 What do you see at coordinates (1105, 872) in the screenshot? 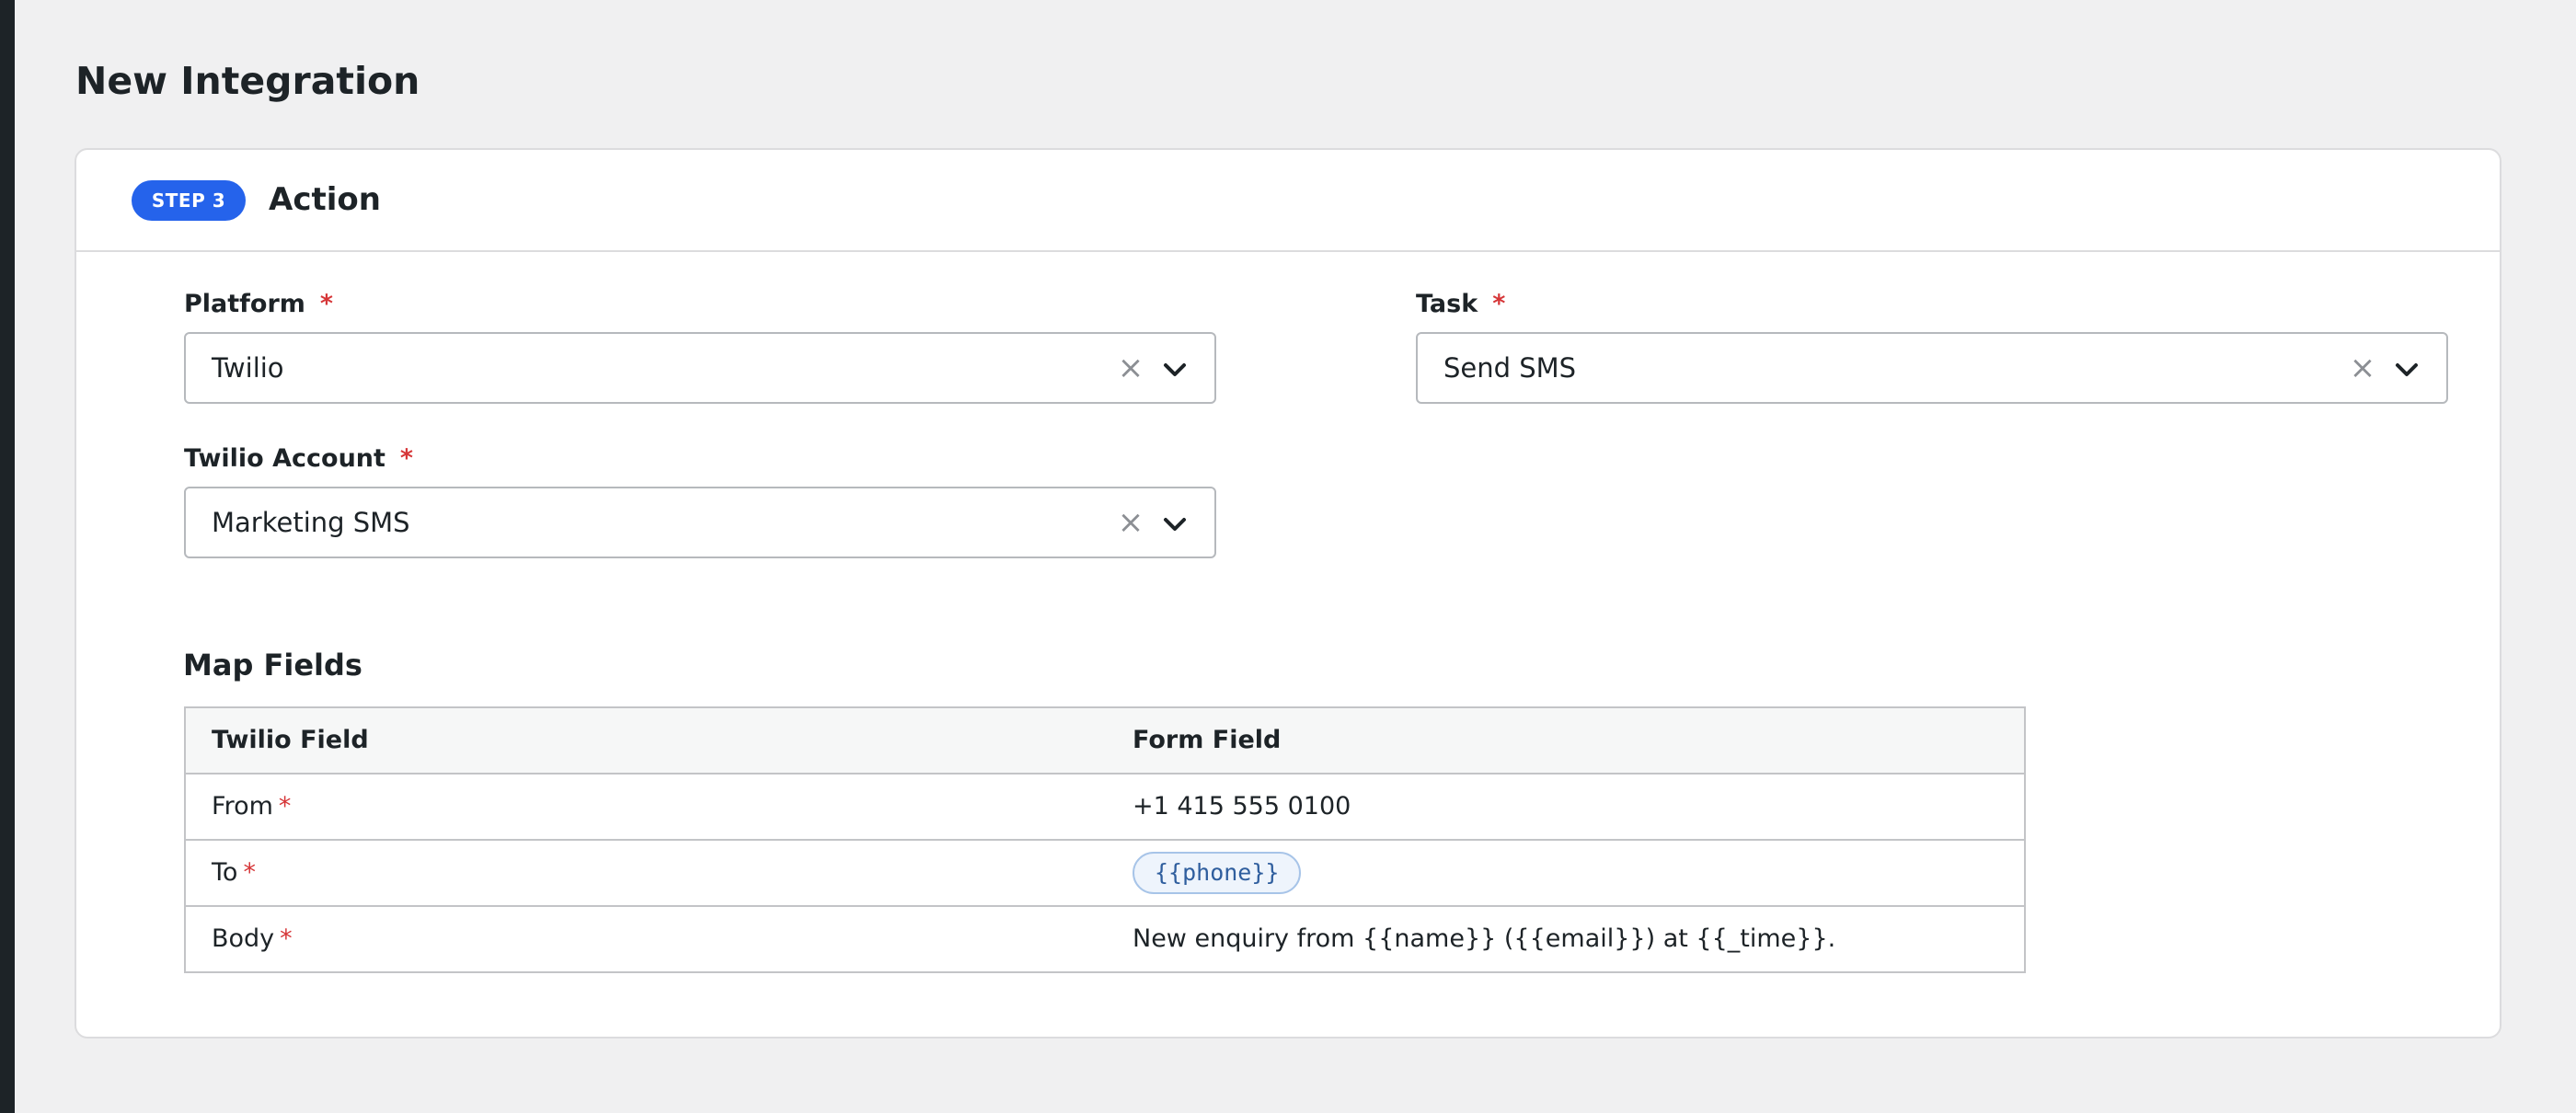
I see `table-row: To * {{phone}}` at bounding box center [1105, 872].